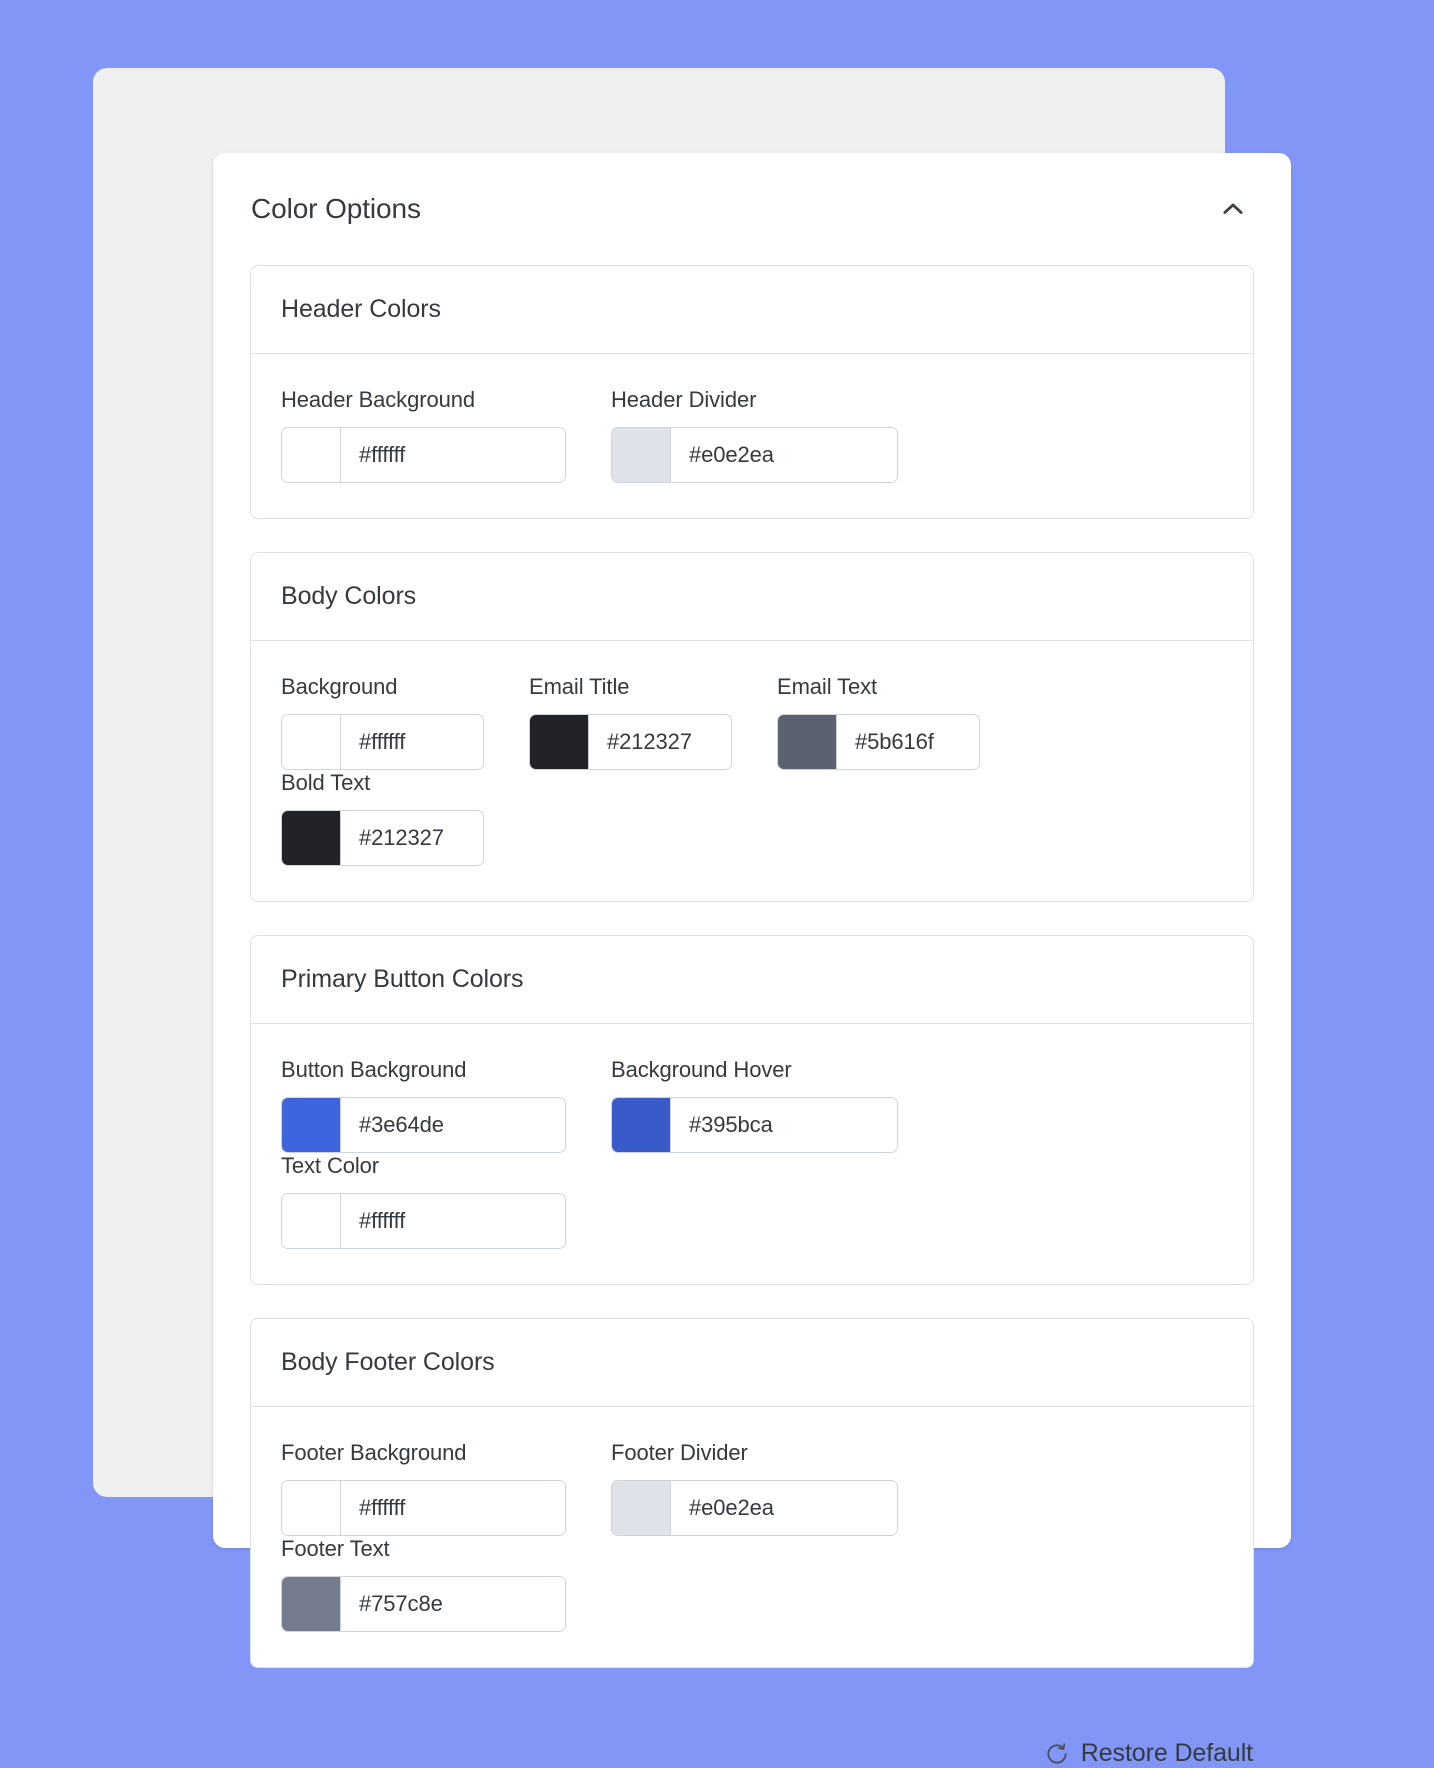 The width and height of the screenshot is (1434, 1768). I want to click on field-background-hover: Background Hover #395bca, so click(754, 1105).